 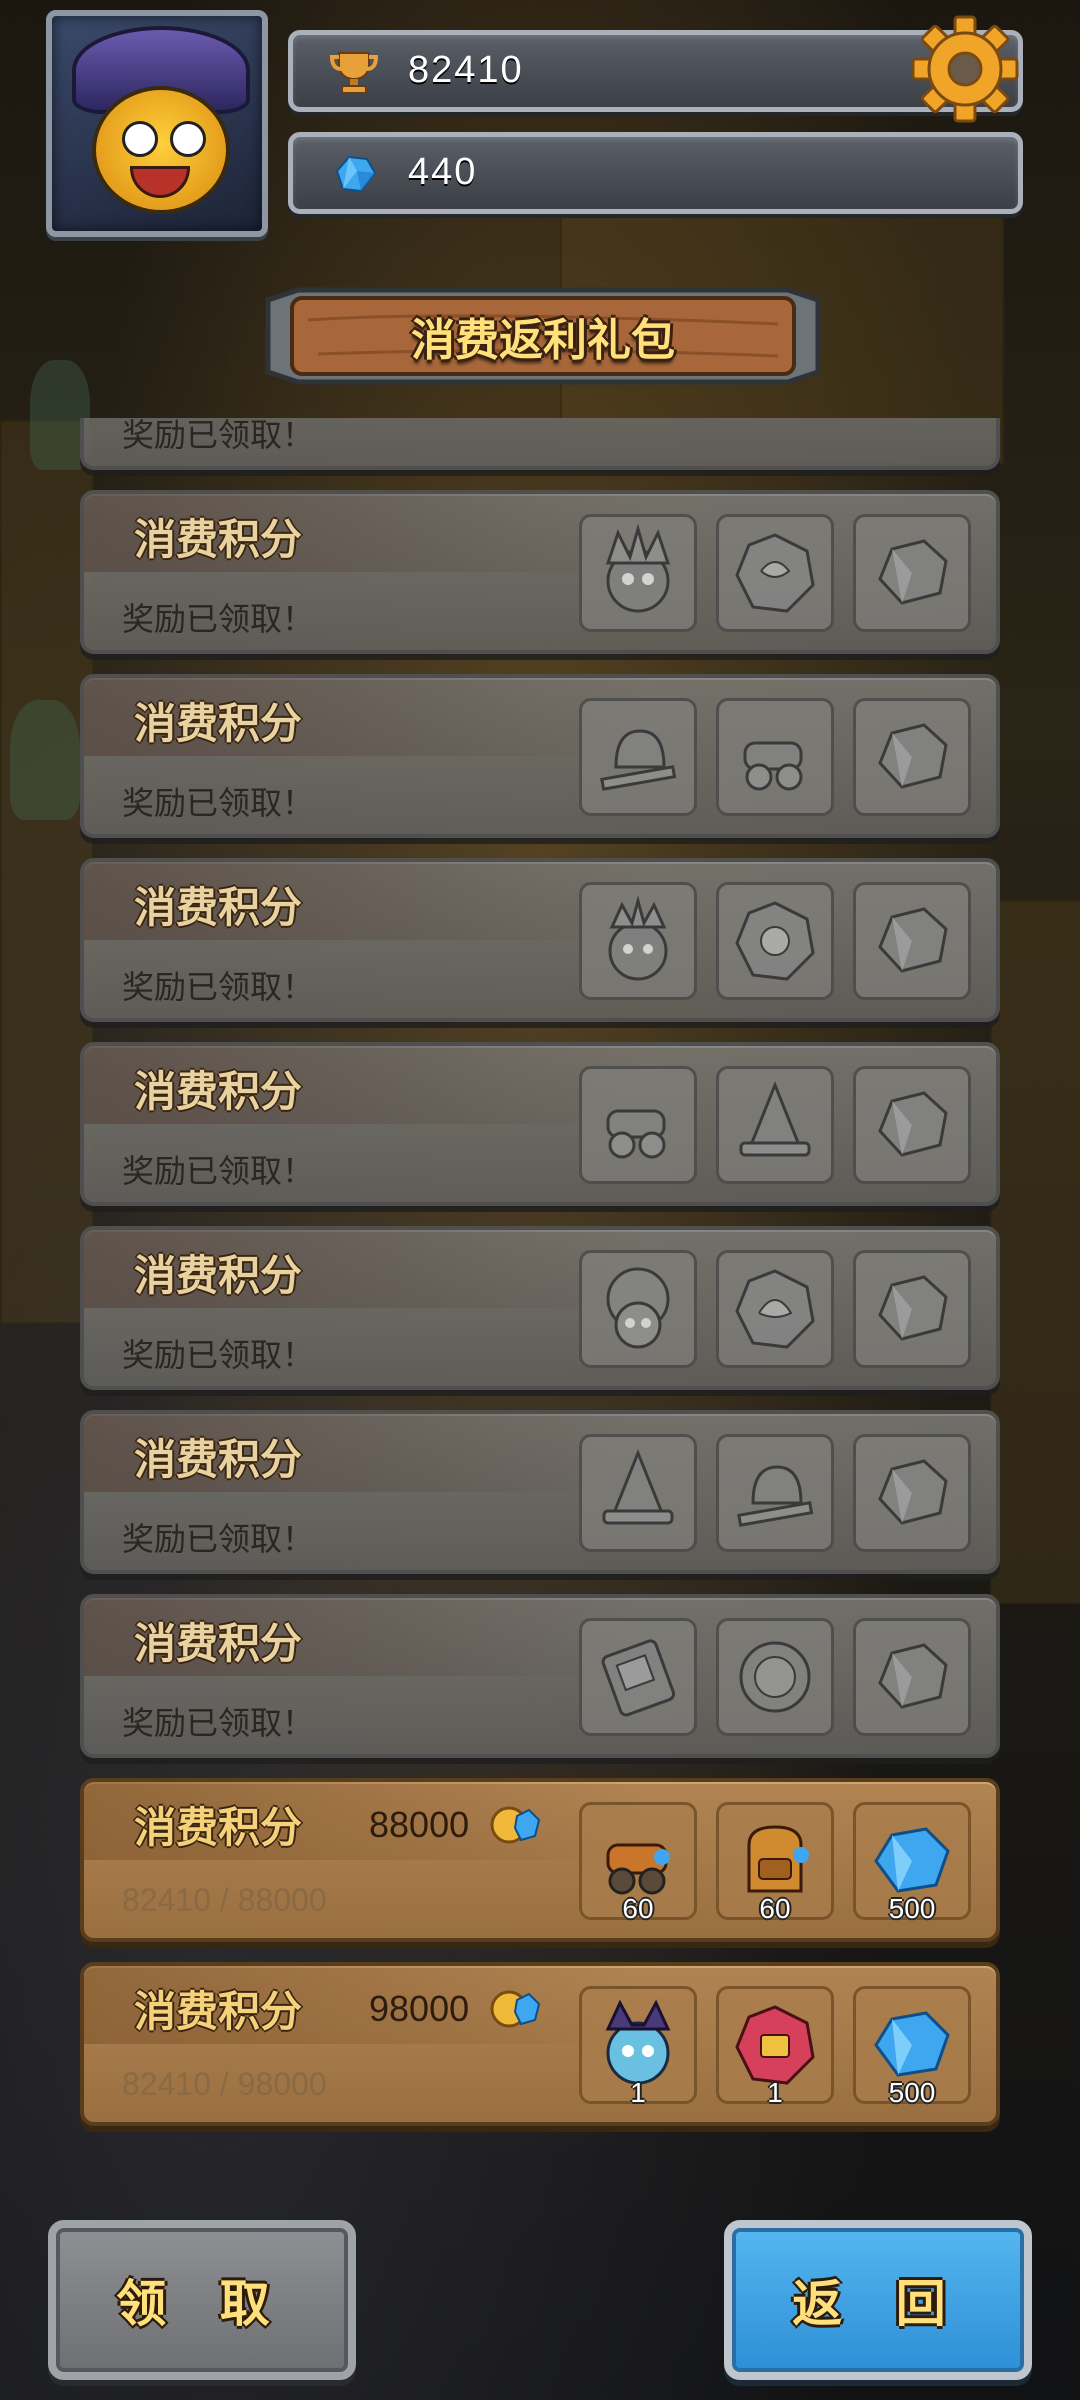 I want to click on book-icon, so click(x=638, y=1678).